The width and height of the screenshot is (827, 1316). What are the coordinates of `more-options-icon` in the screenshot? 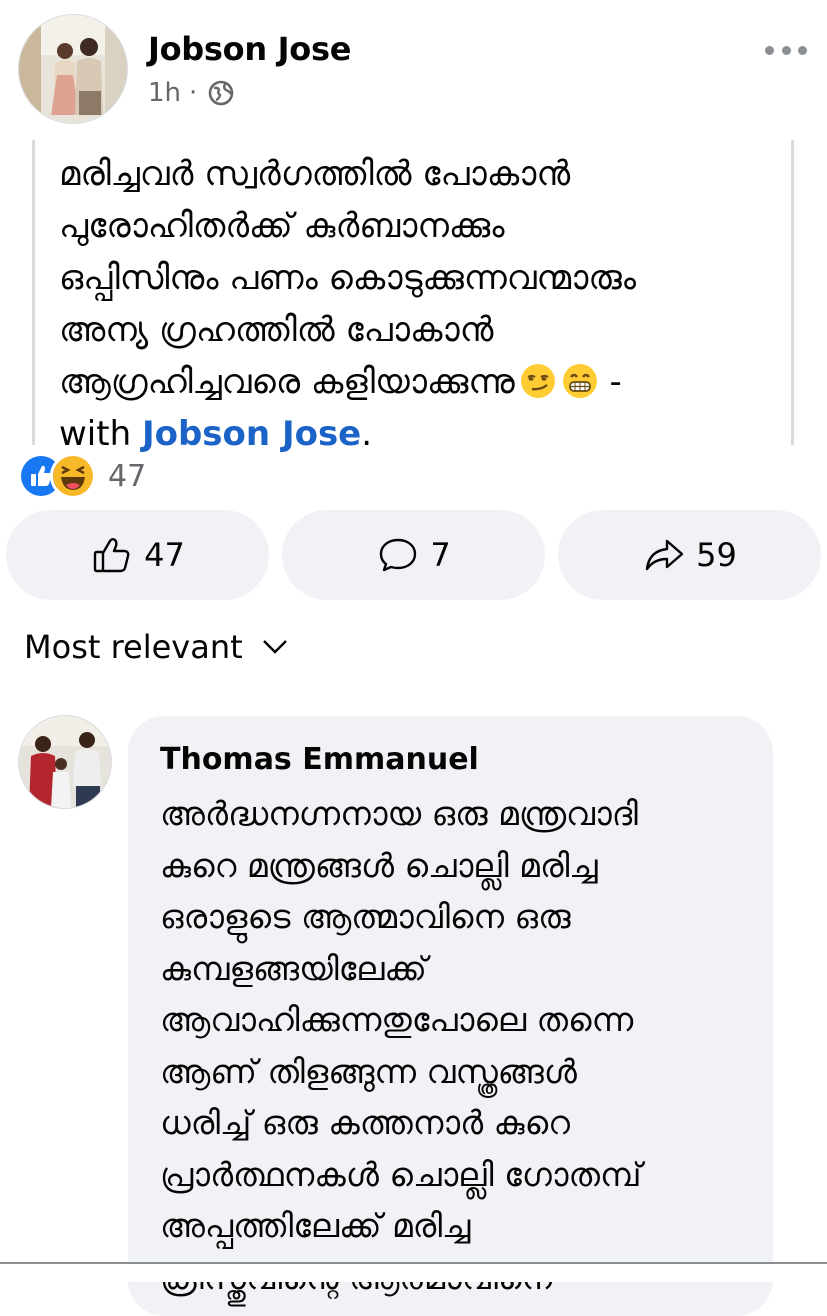 It's located at (786, 50).